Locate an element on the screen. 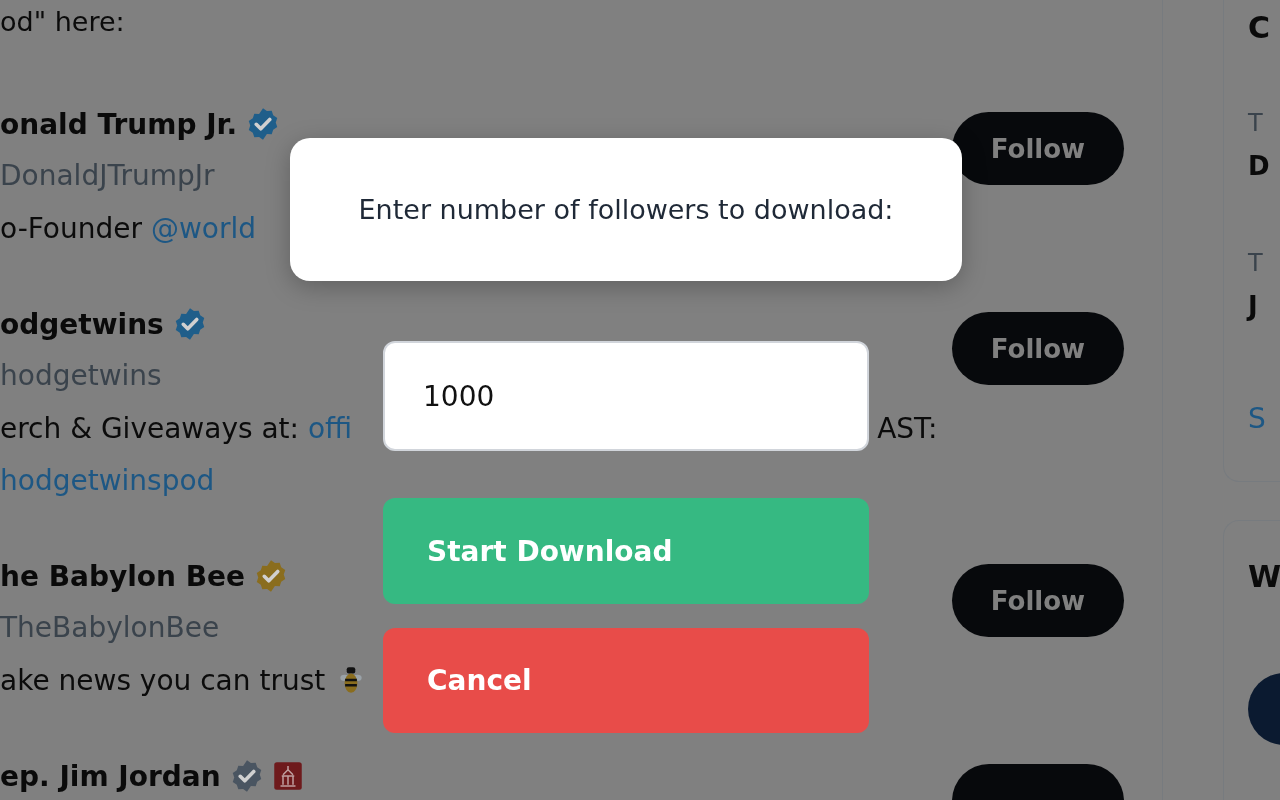  card-title: W is located at coordinates (1264, 577).